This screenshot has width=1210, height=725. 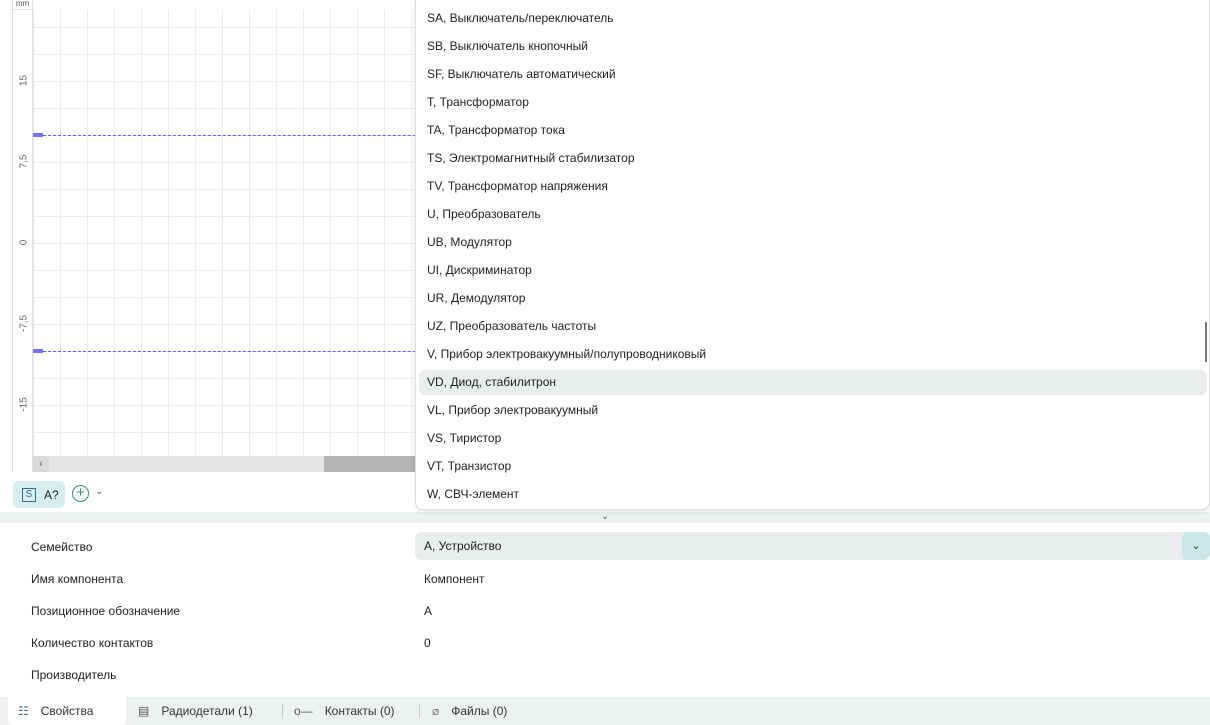 I want to click on dropdown-option: SA, Выключатель/переключатель, so click(x=813, y=18).